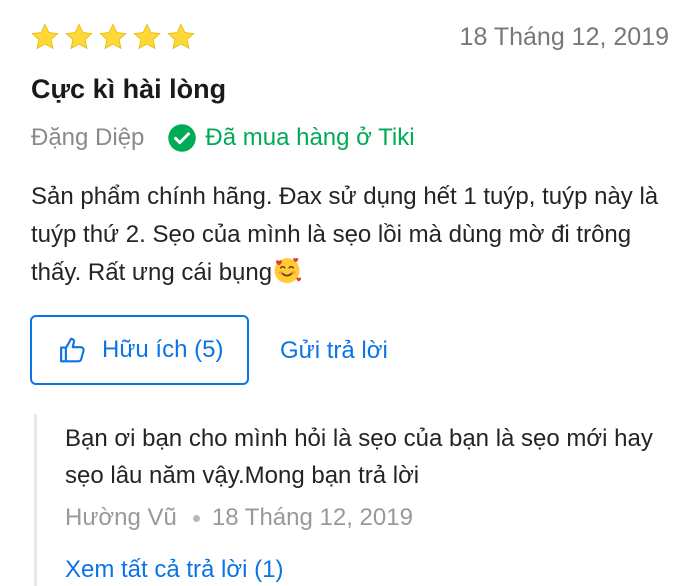 This screenshot has height=586, width=700. I want to click on verified-purchase-label: Đã mua hàng ở Tiki, so click(310, 137).